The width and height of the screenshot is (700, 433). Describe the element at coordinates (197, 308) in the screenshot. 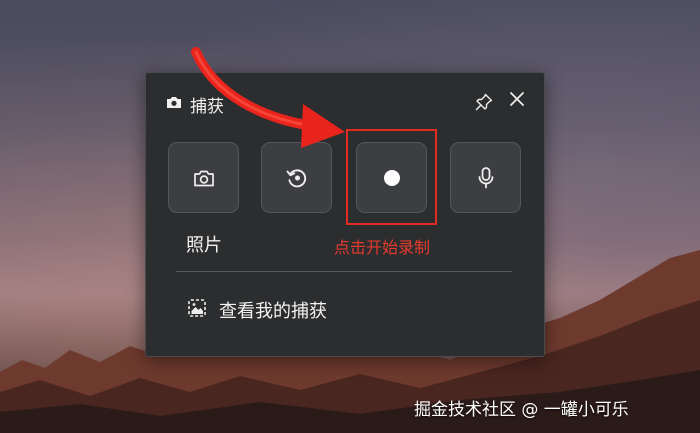

I see `gallery-icon` at that location.